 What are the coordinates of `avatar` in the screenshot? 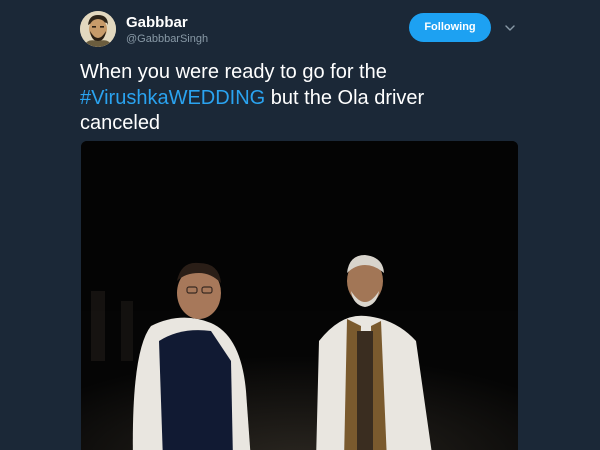 It's located at (98, 29).